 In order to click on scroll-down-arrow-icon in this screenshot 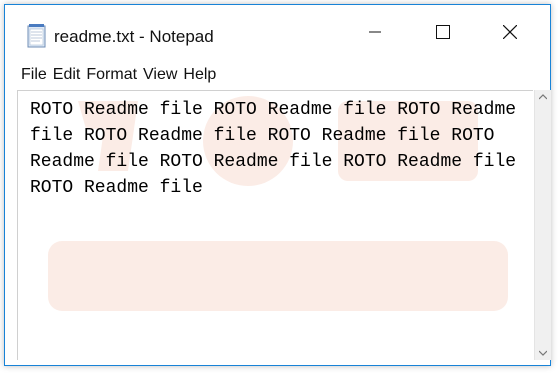, I will do `click(543, 353)`.